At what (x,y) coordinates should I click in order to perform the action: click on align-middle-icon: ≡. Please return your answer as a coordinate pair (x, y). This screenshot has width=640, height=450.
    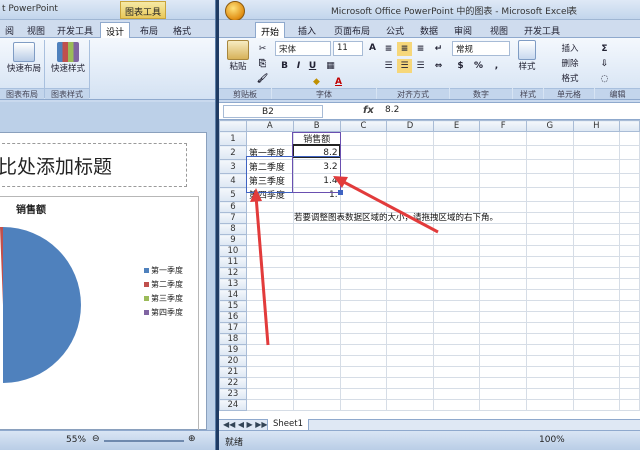
    Looking at the image, I should click on (404, 49).